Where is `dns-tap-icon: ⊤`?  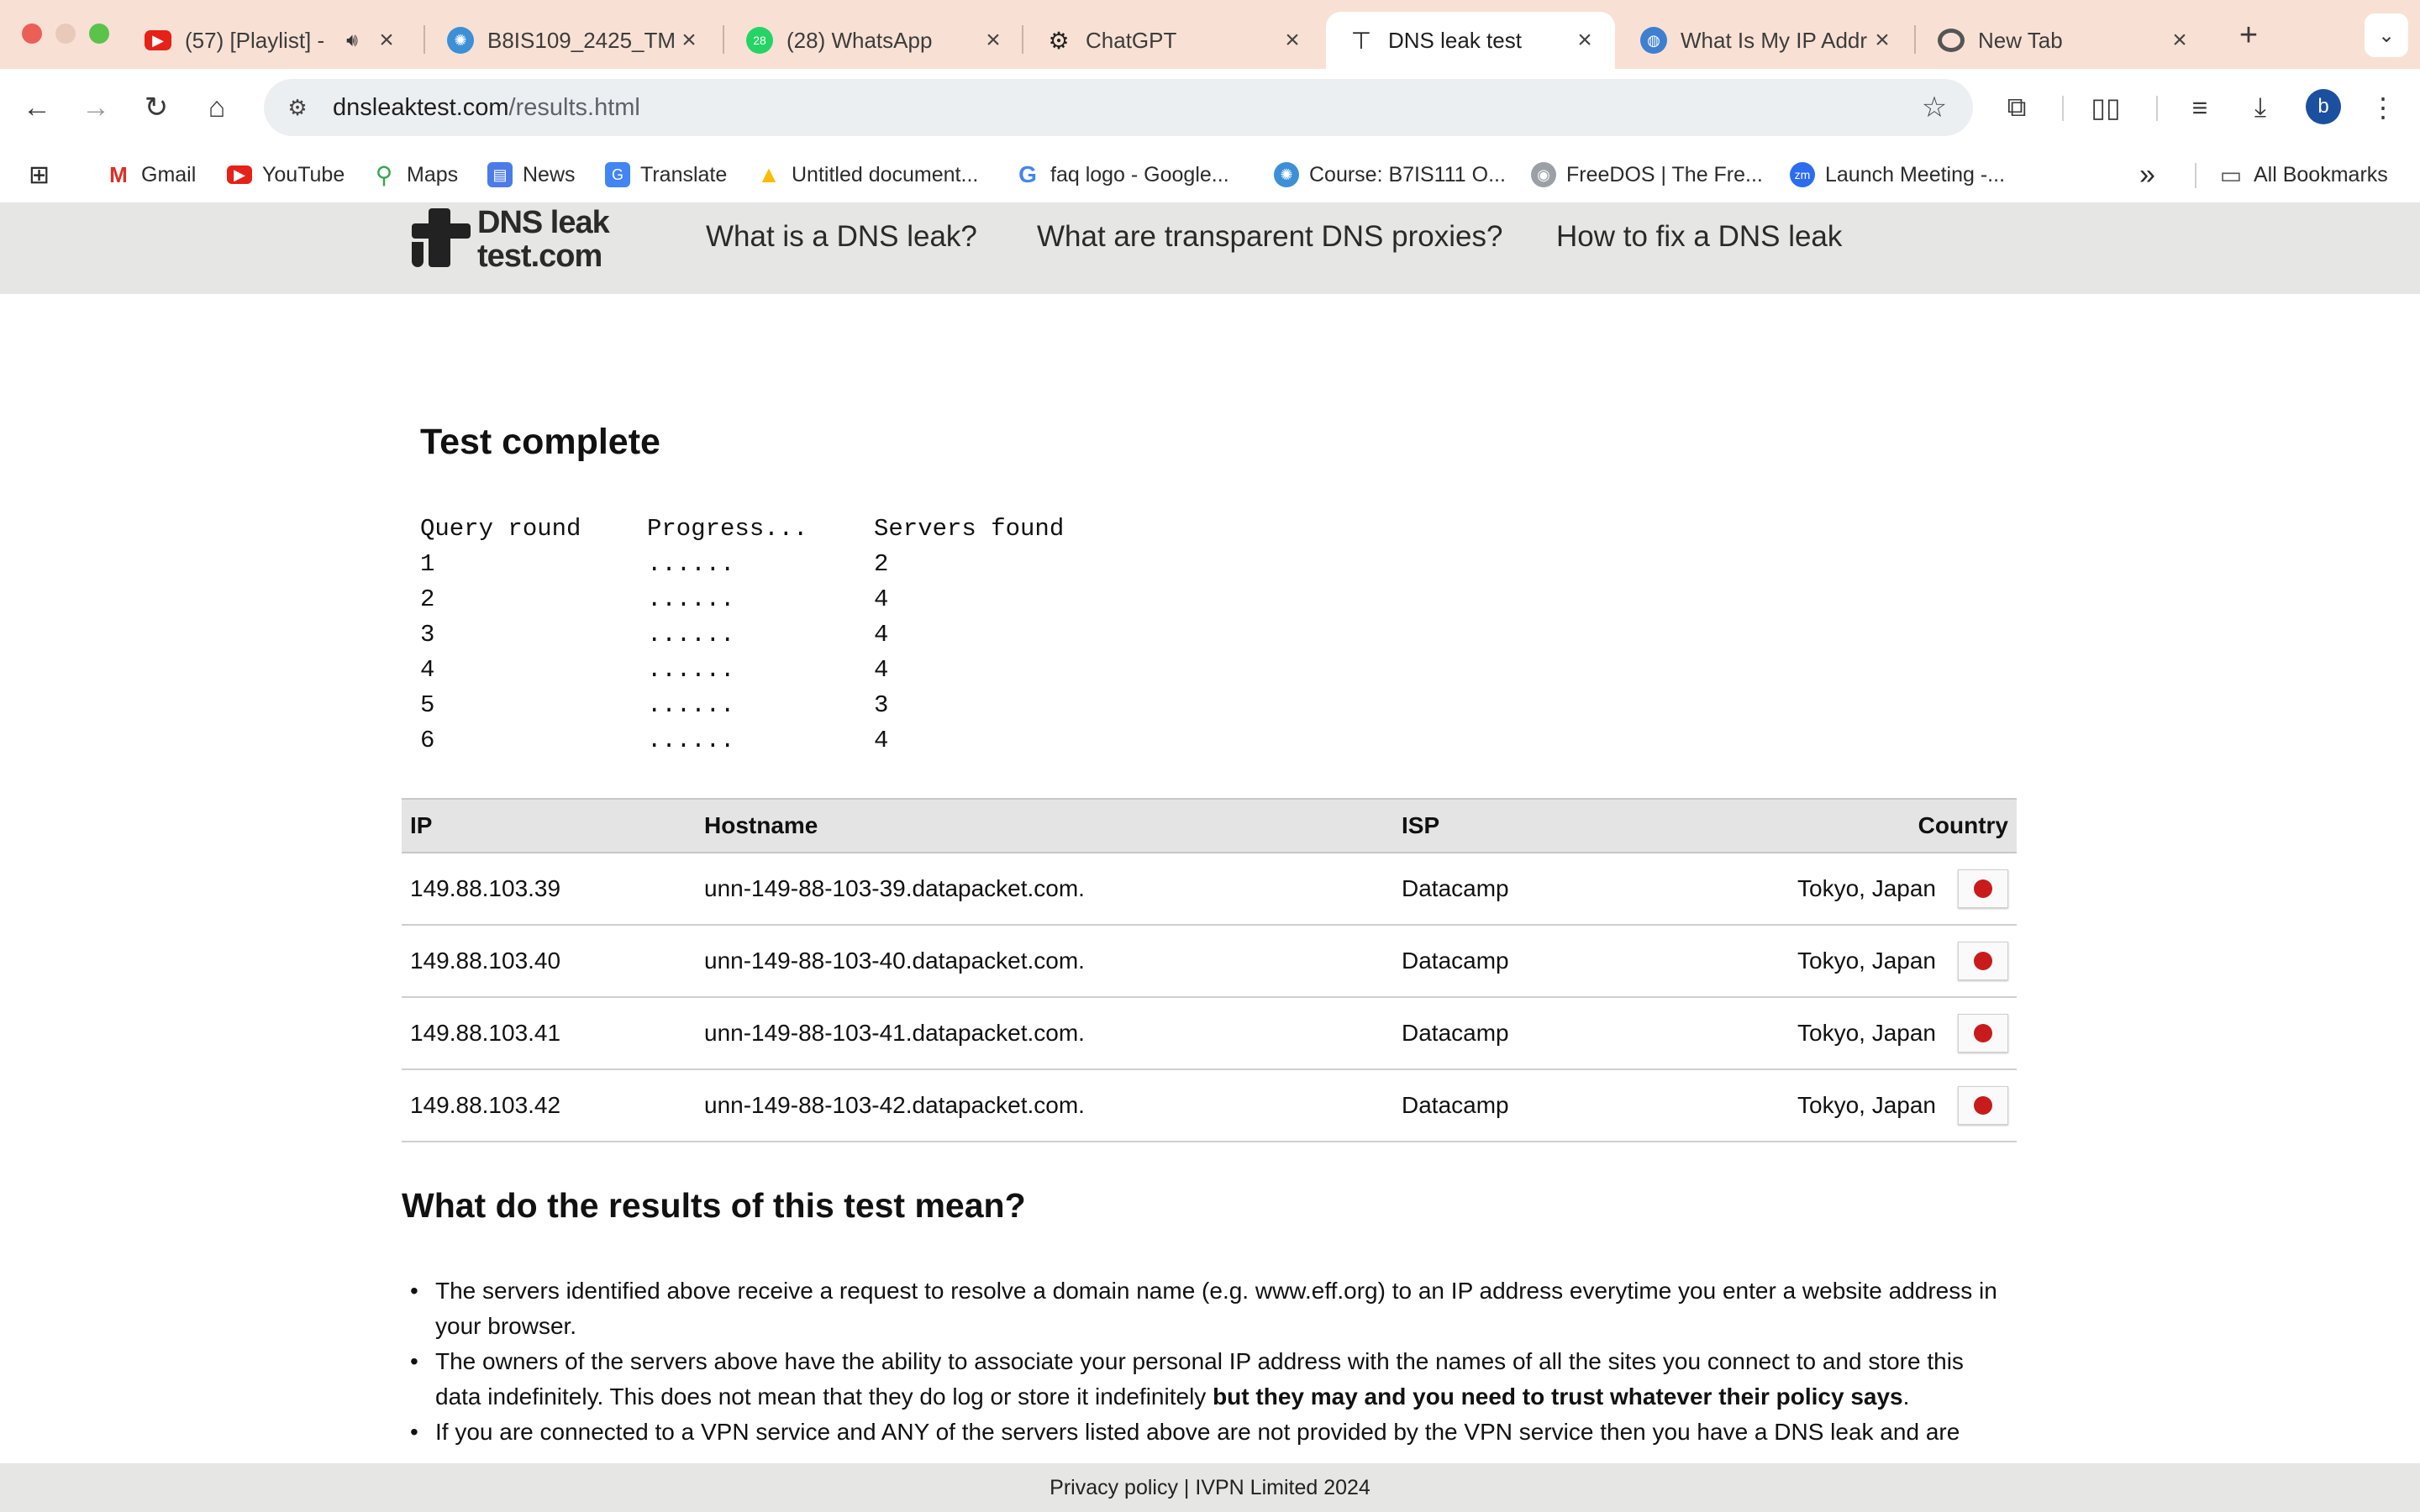 dns-tap-icon: ⊤ is located at coordinates (1361, 40).